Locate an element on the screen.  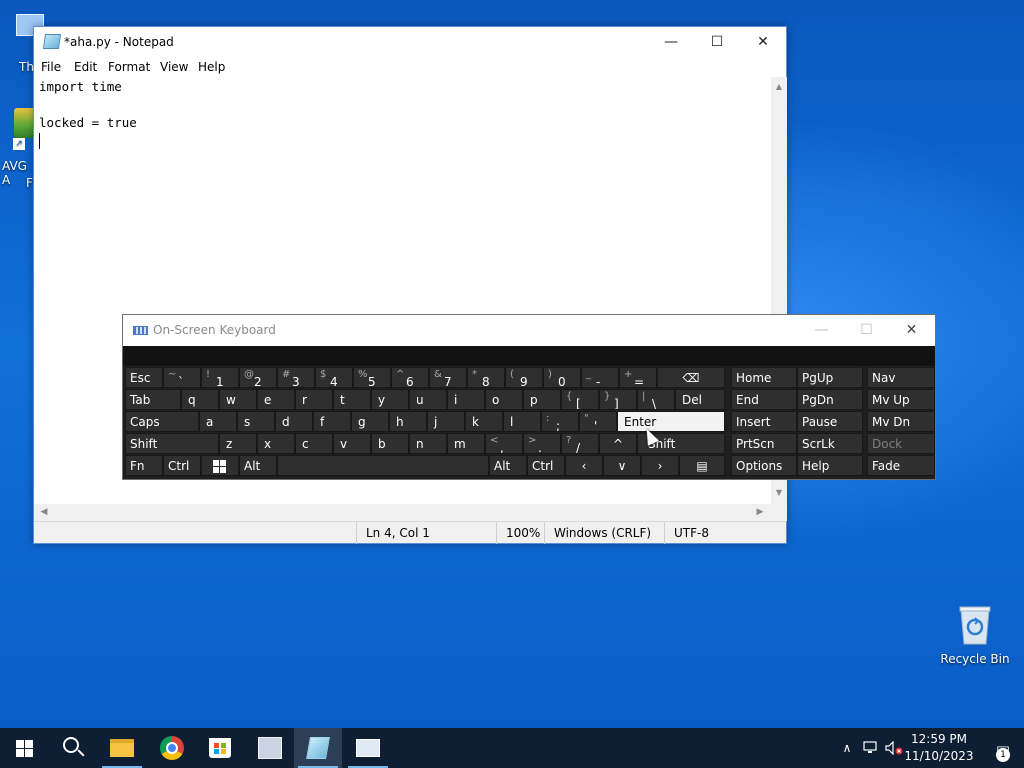
menu-edit: Edit is located at coordinates (85, 67).